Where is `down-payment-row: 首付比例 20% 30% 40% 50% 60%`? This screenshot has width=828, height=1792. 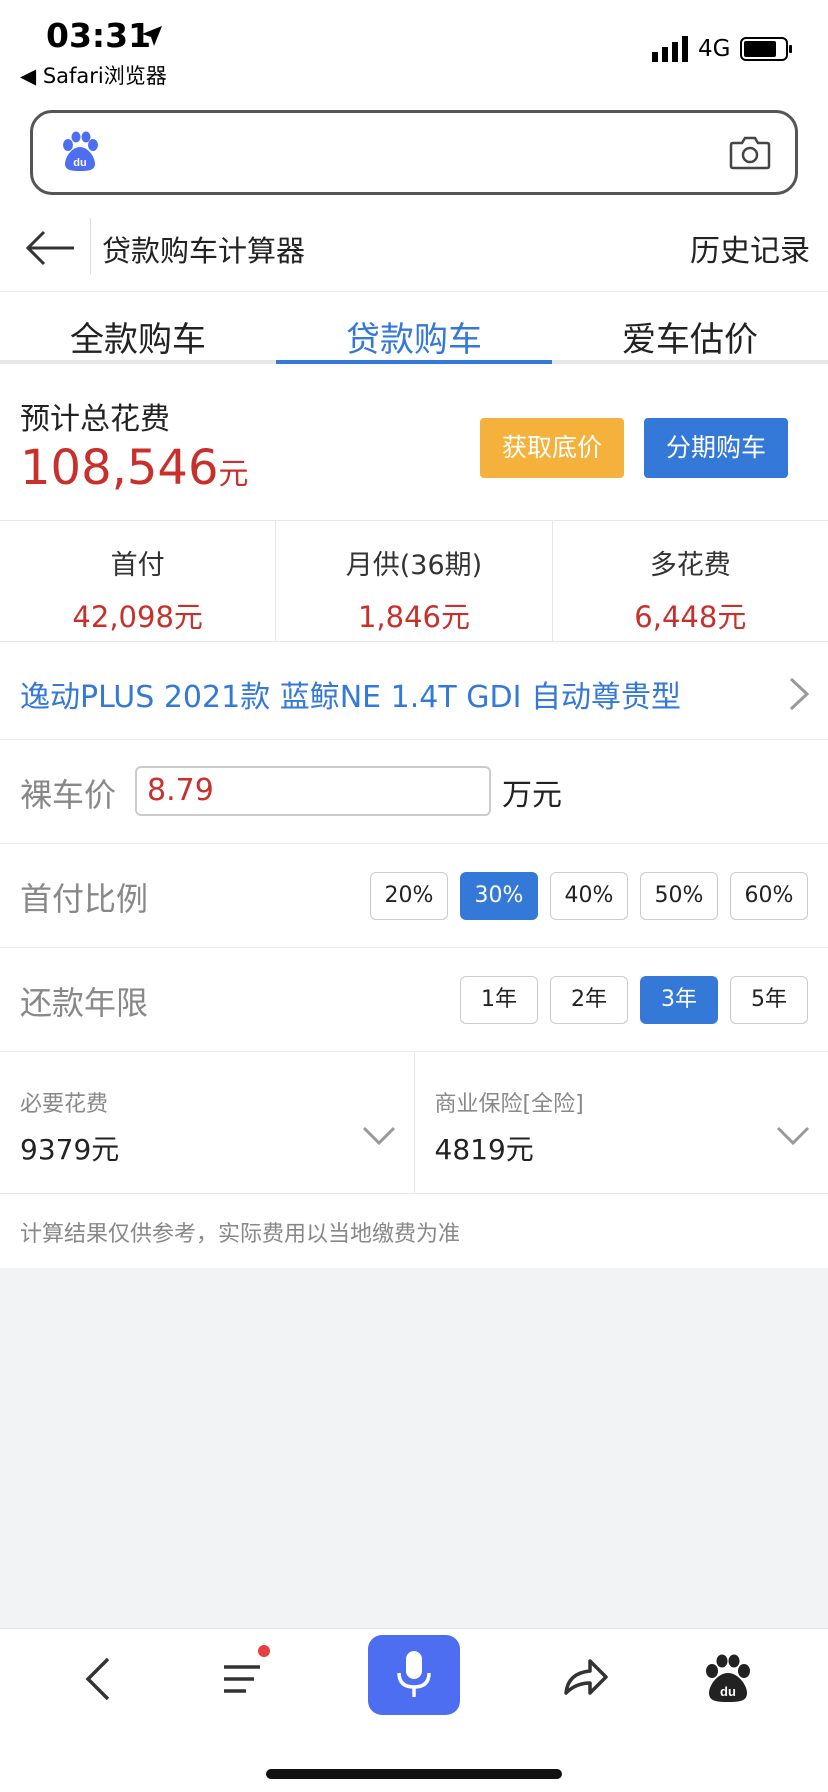
down-payment-row: 首付比例 20% 30% 40% 50% 60% is located at coordinates (414, 896).